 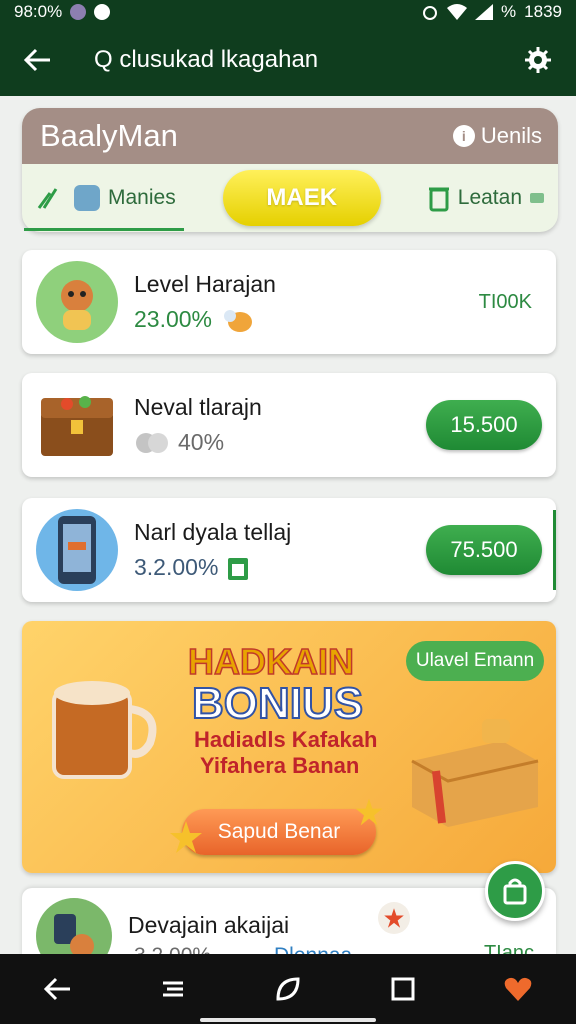 What do you see at coordinates (173, 319) in the screenshot?
I see `card-subtitle-value: 23.00%` at bounding box center [173, 319].